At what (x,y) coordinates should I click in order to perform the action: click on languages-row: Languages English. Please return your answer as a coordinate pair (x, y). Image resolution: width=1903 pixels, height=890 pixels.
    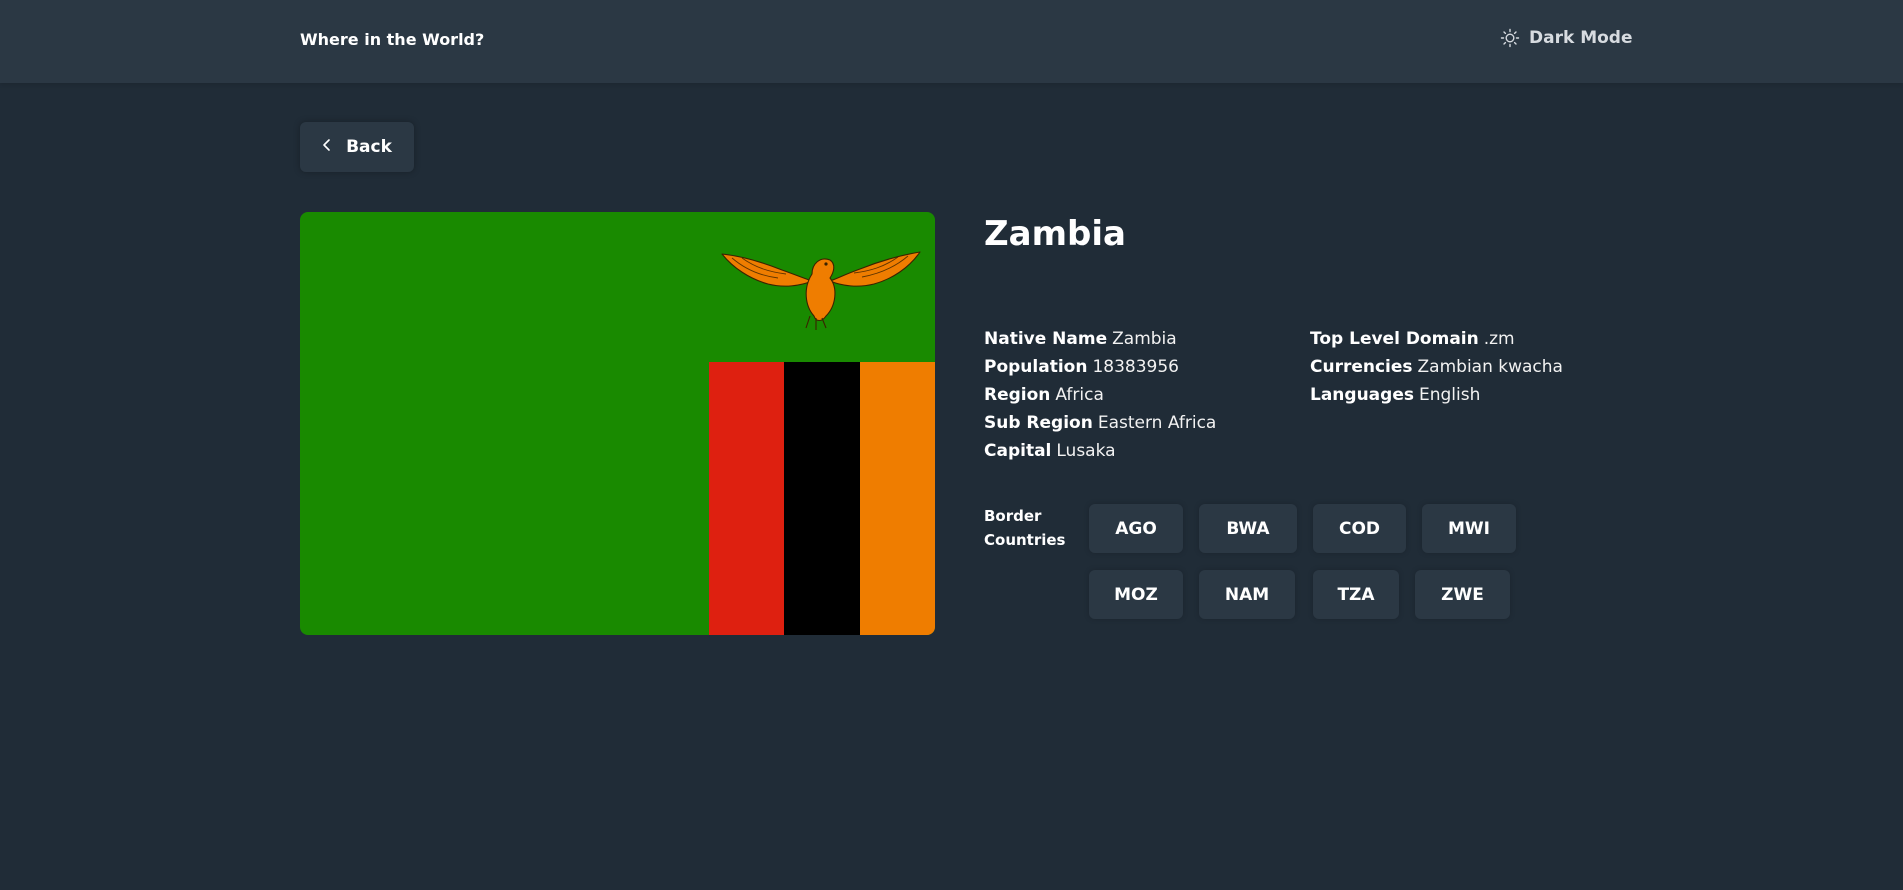
    Looking at the image, I should click on (1436, 395).